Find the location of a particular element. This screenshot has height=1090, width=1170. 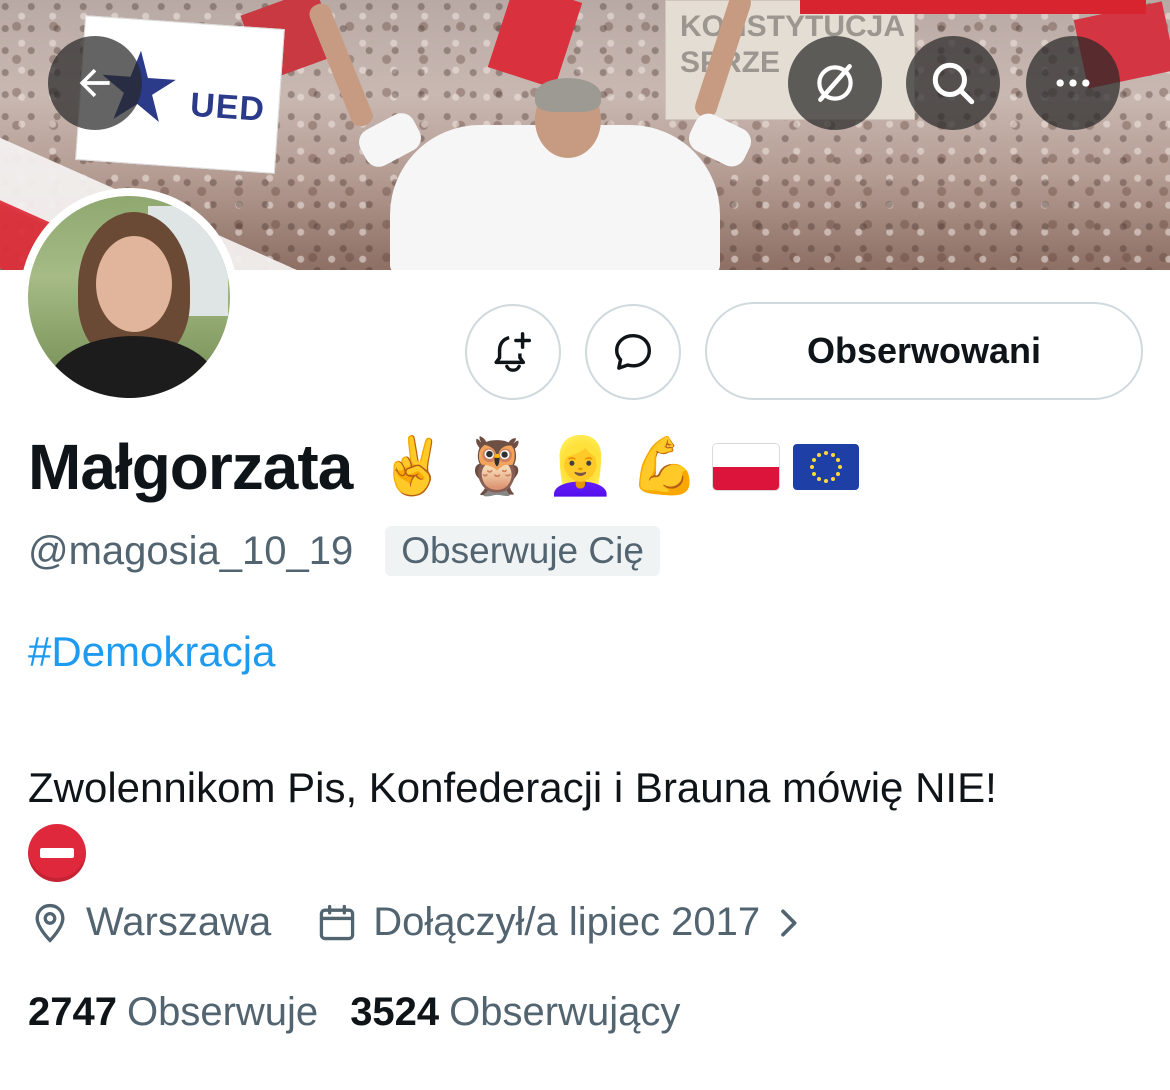

more-icon is located at coordinates (1073, 83).